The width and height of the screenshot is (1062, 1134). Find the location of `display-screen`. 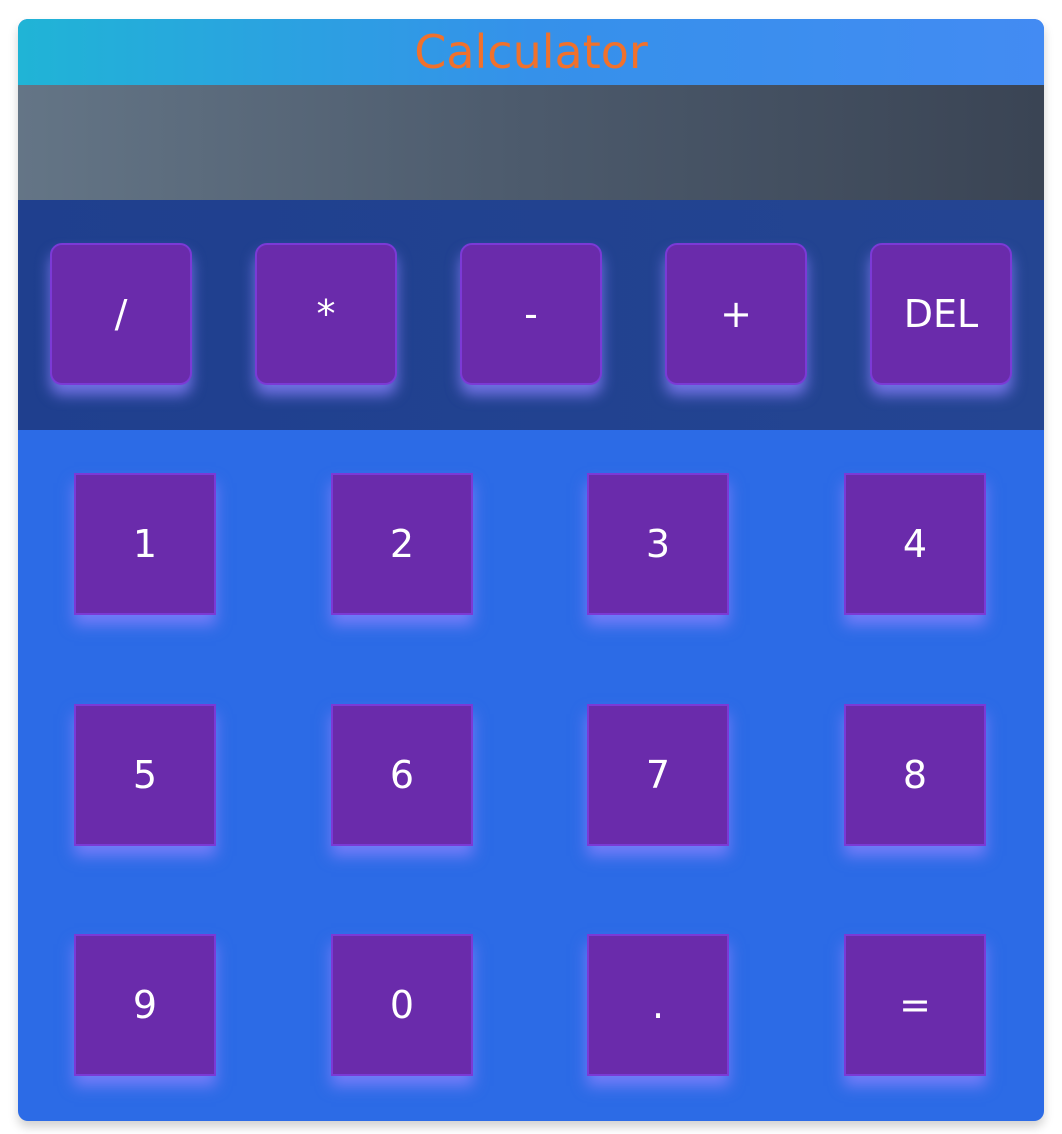

display-screen is located at coordinates (531, 142).